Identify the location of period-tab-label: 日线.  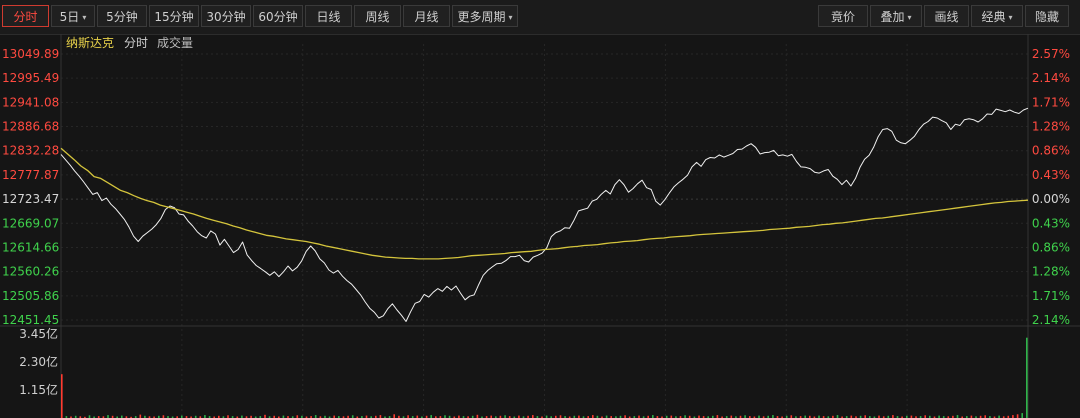
(328, 17).